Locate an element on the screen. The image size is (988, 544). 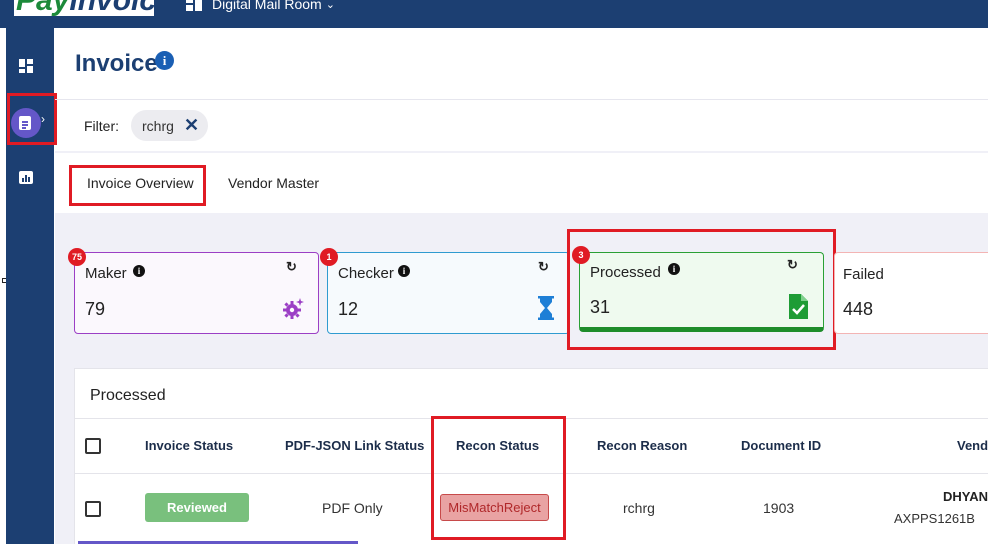
failed-label: Failed is located at coordinates (863, 274).